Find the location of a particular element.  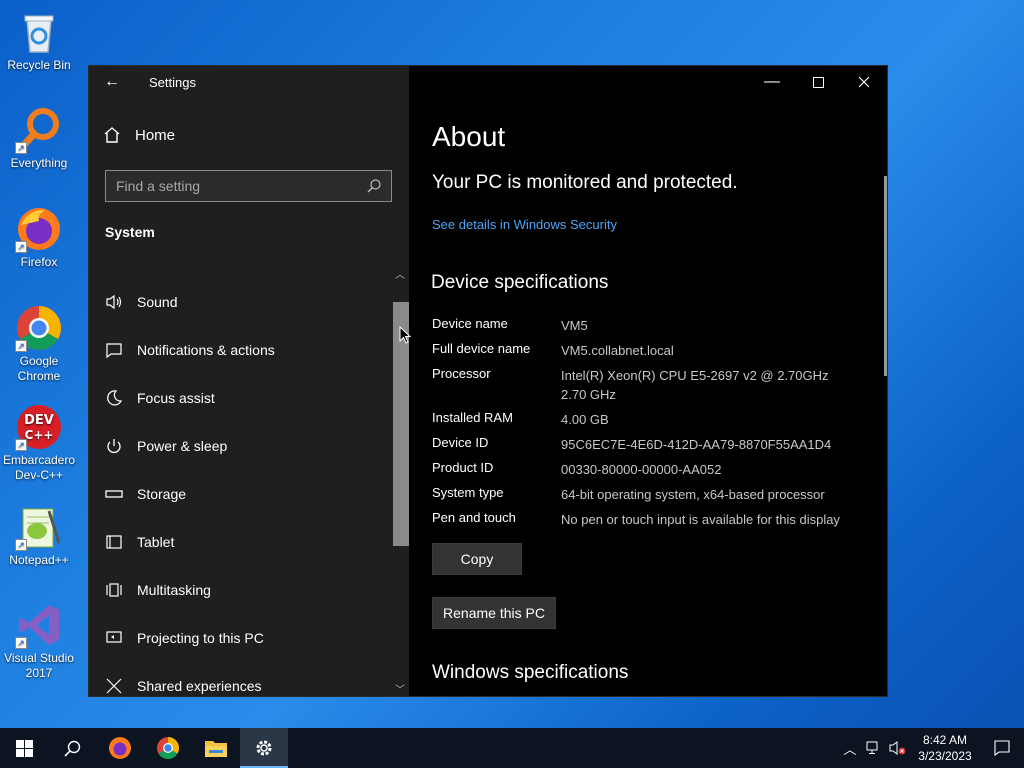

titlebar: ← Settings is located at coordinates (249, 82).